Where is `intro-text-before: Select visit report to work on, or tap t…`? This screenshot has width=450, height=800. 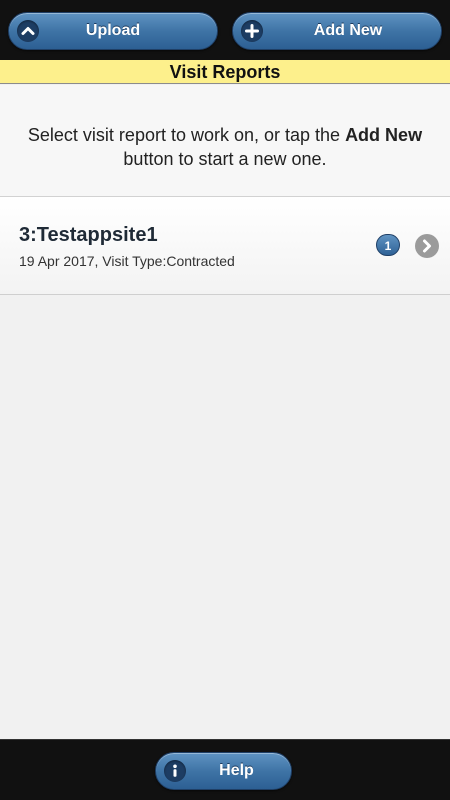 intro-text-before: Select visit report to work on, or tap t… is located at coordinates (186, 135).